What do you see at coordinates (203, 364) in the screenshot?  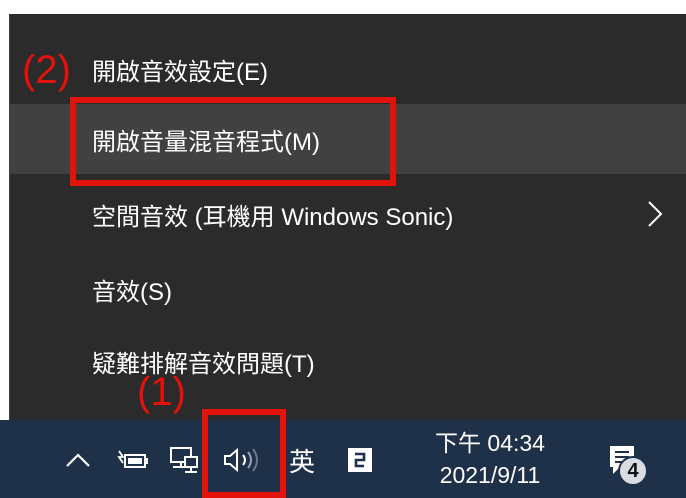 I see `menu-item-label: 疑難排解音效問題(T)` at bounding box center [203, 364].